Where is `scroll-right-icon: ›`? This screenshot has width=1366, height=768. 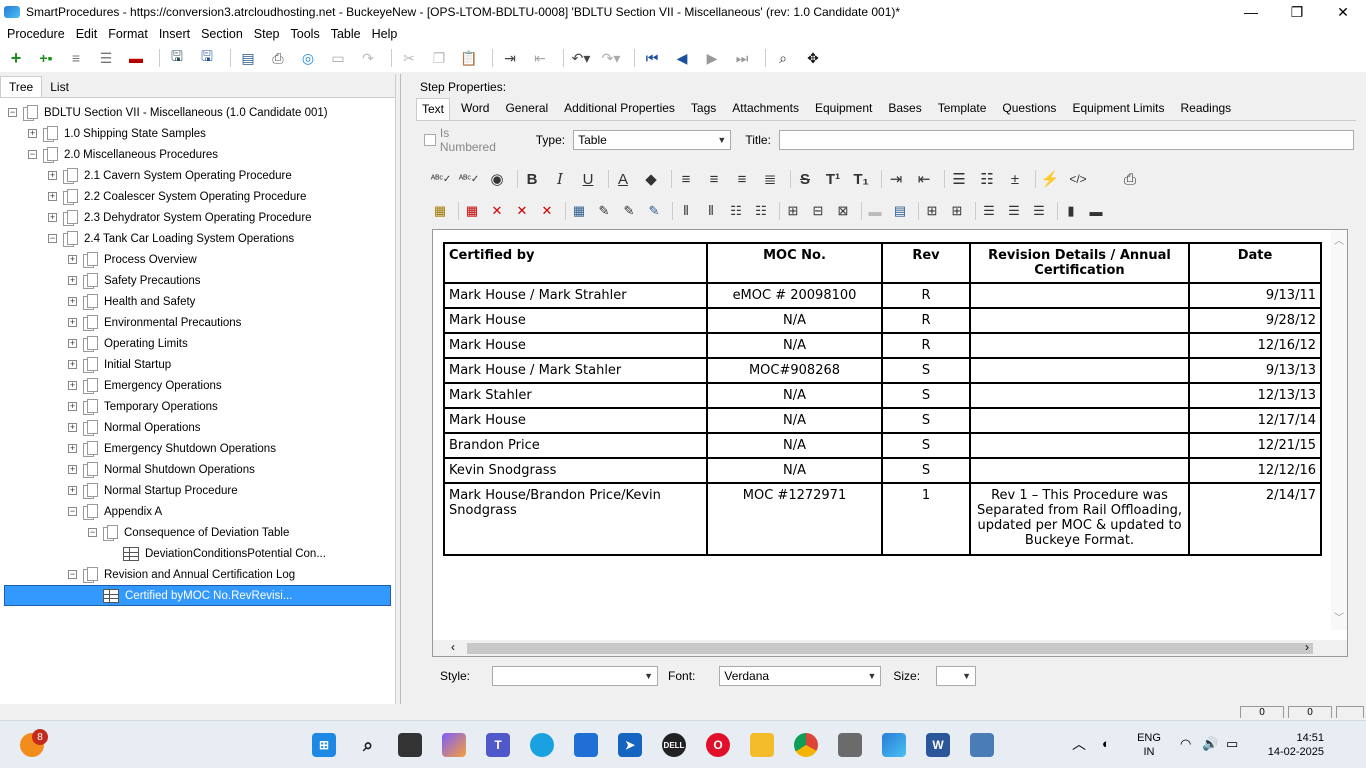 scroll-right-icon: › is located at coordinates (1307, 647).